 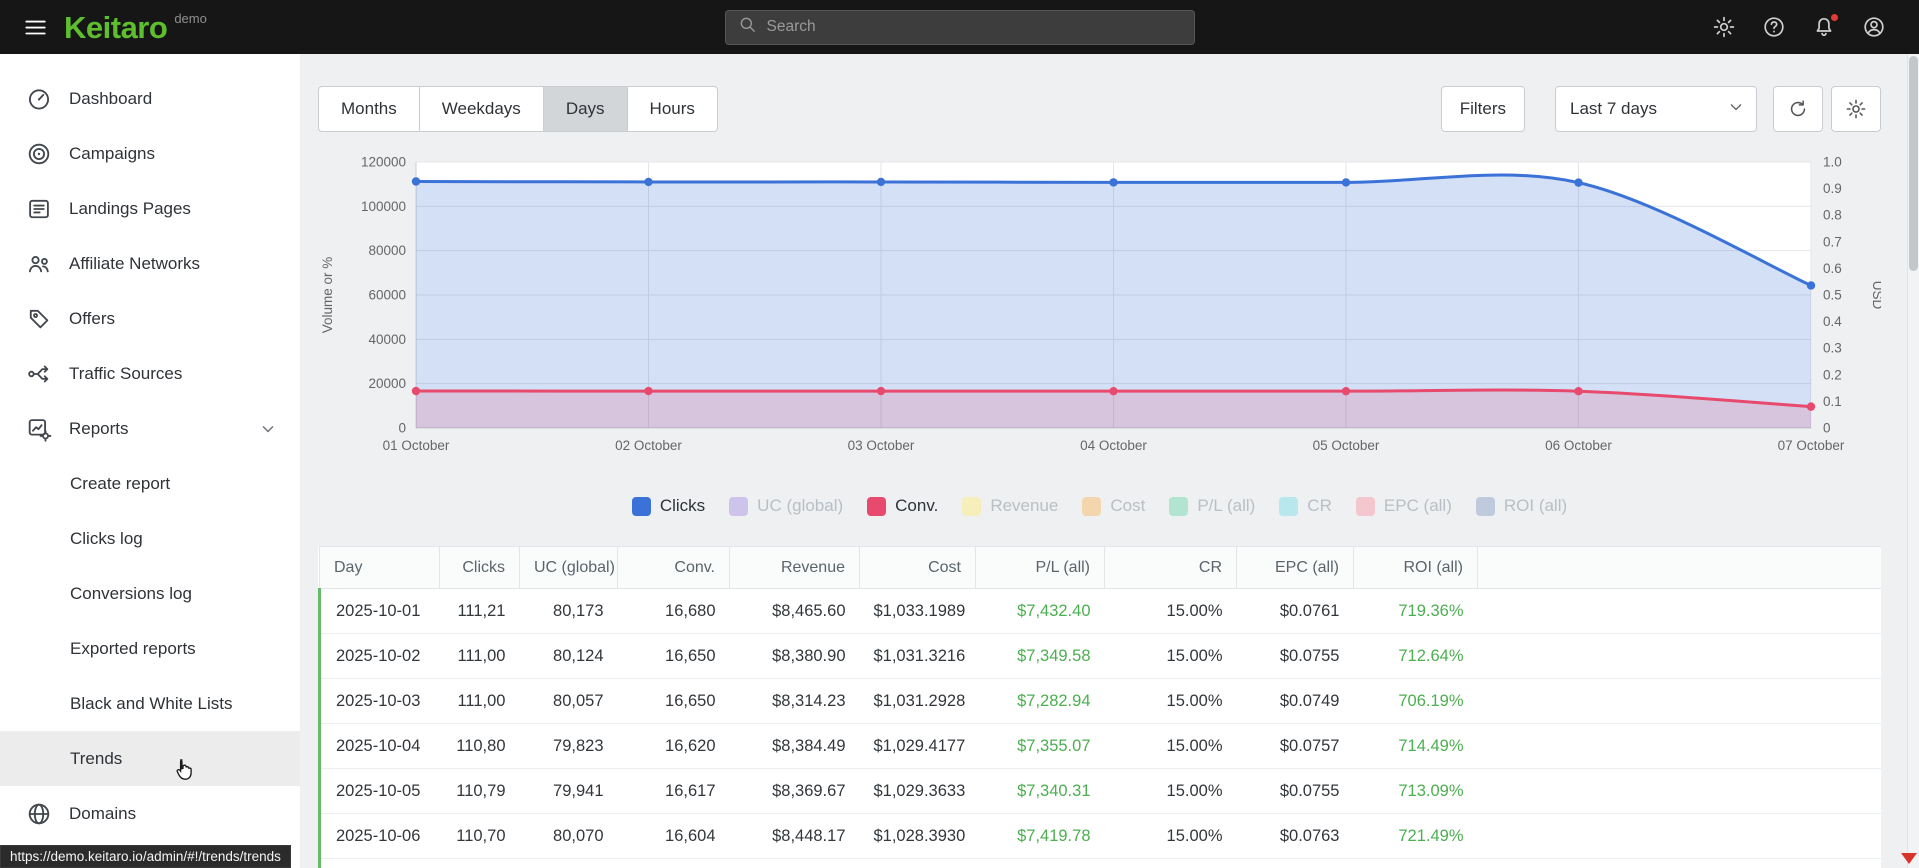 What do you see at coordinates (150, 318) in the screenshot?
I see `sidebar-item-offers: Offers` at bounding box center [150, 318].